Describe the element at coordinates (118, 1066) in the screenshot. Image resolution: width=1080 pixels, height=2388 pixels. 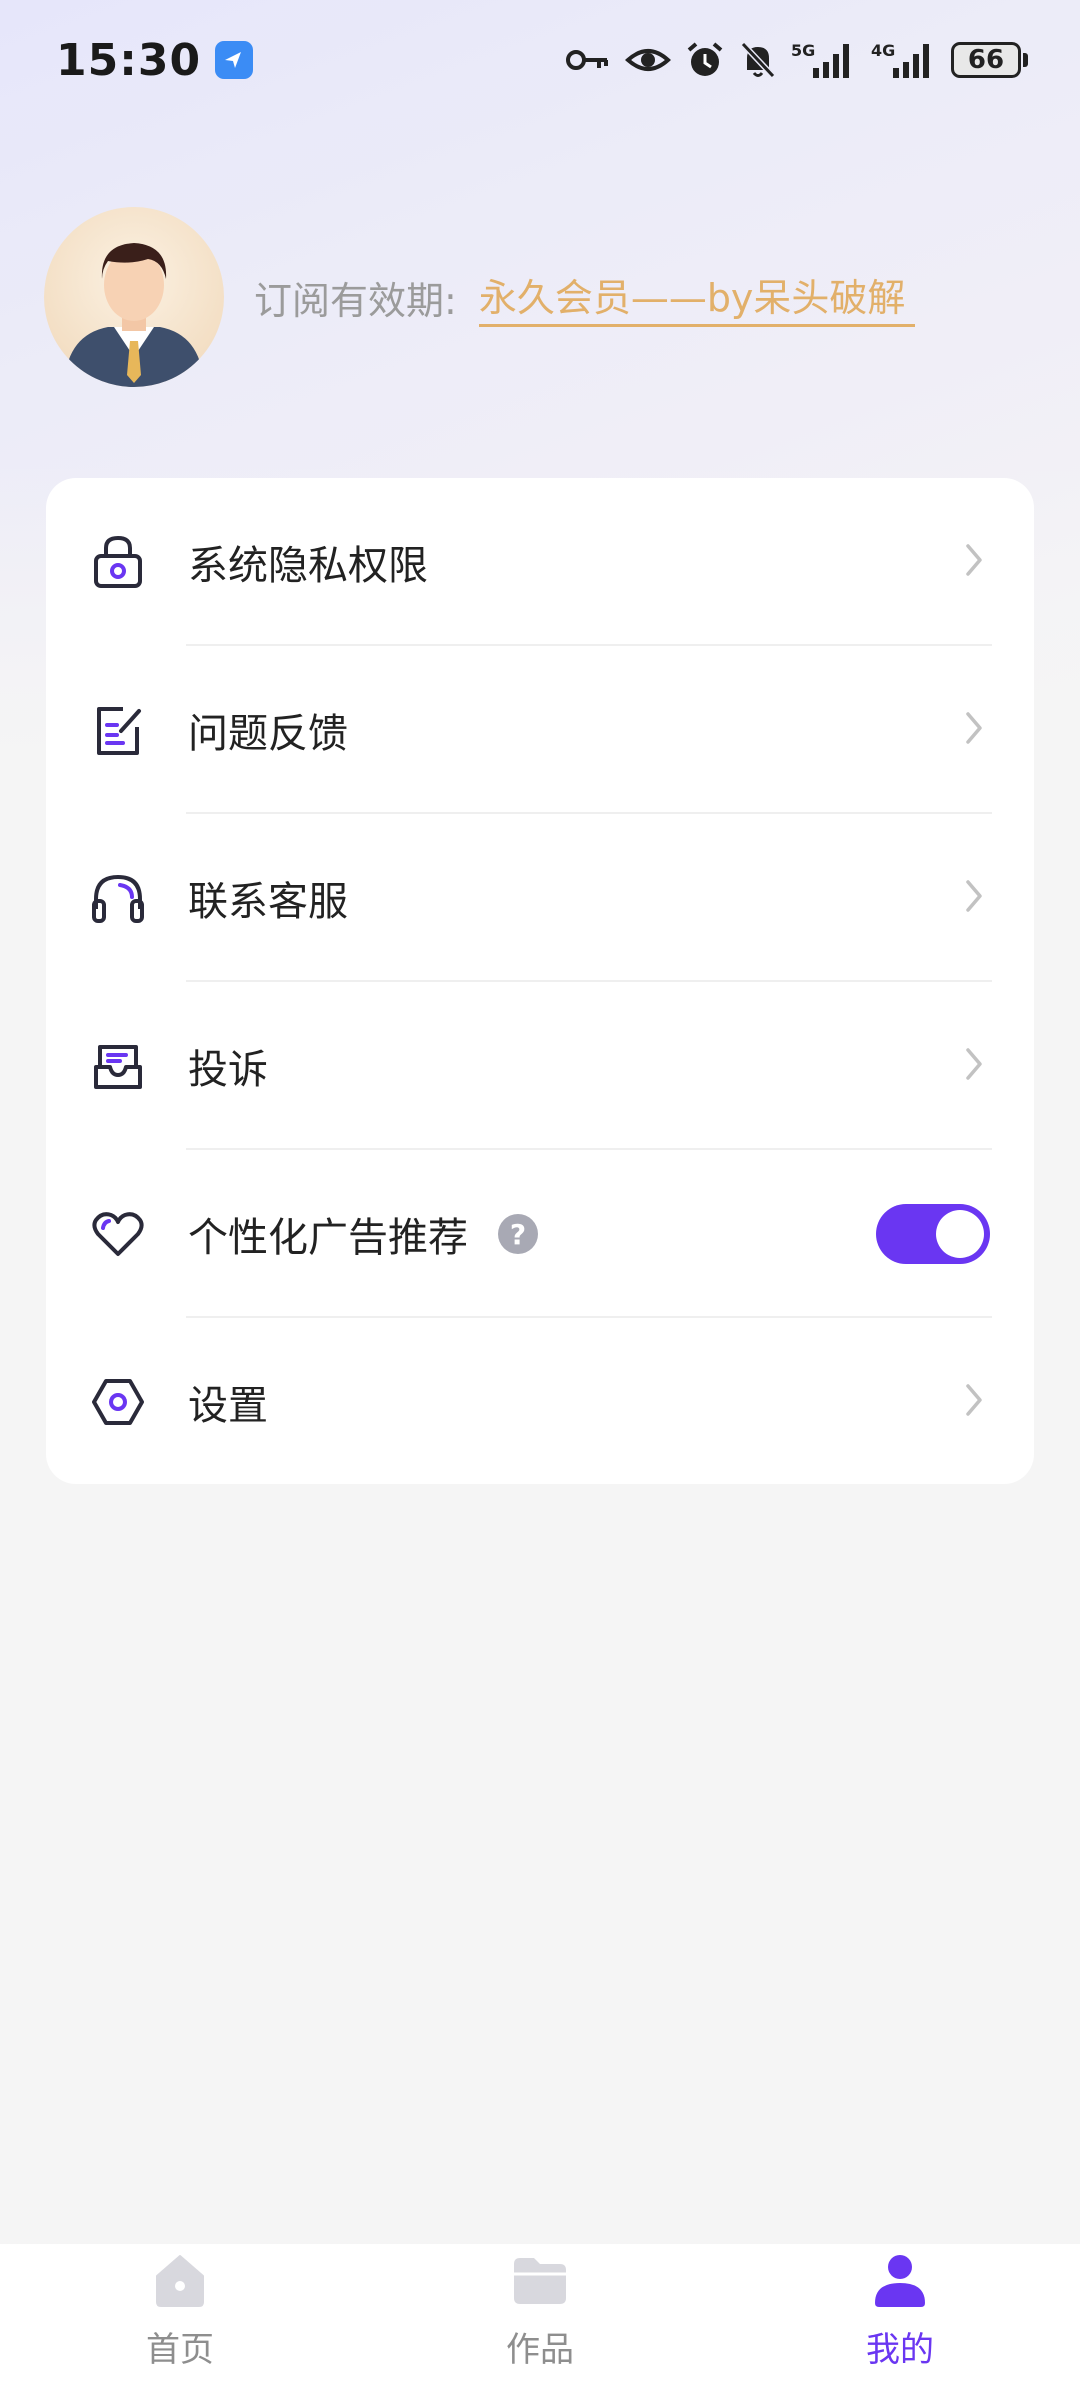
I see `complaint-icon` at that location.